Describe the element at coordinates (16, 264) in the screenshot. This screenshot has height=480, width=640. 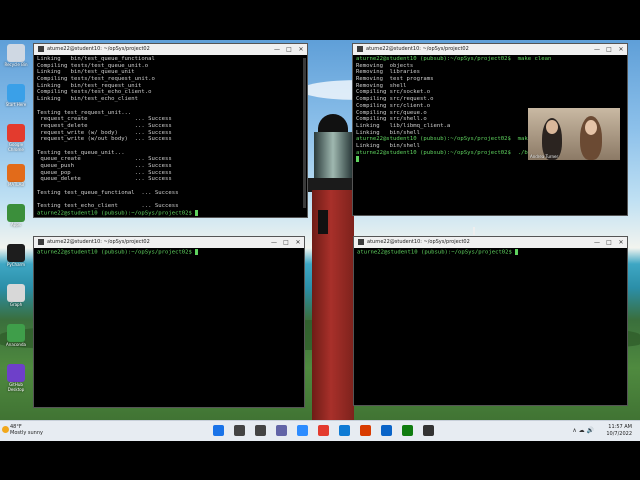
I see `desktop-shortcut-label: PyCharm` at that location.